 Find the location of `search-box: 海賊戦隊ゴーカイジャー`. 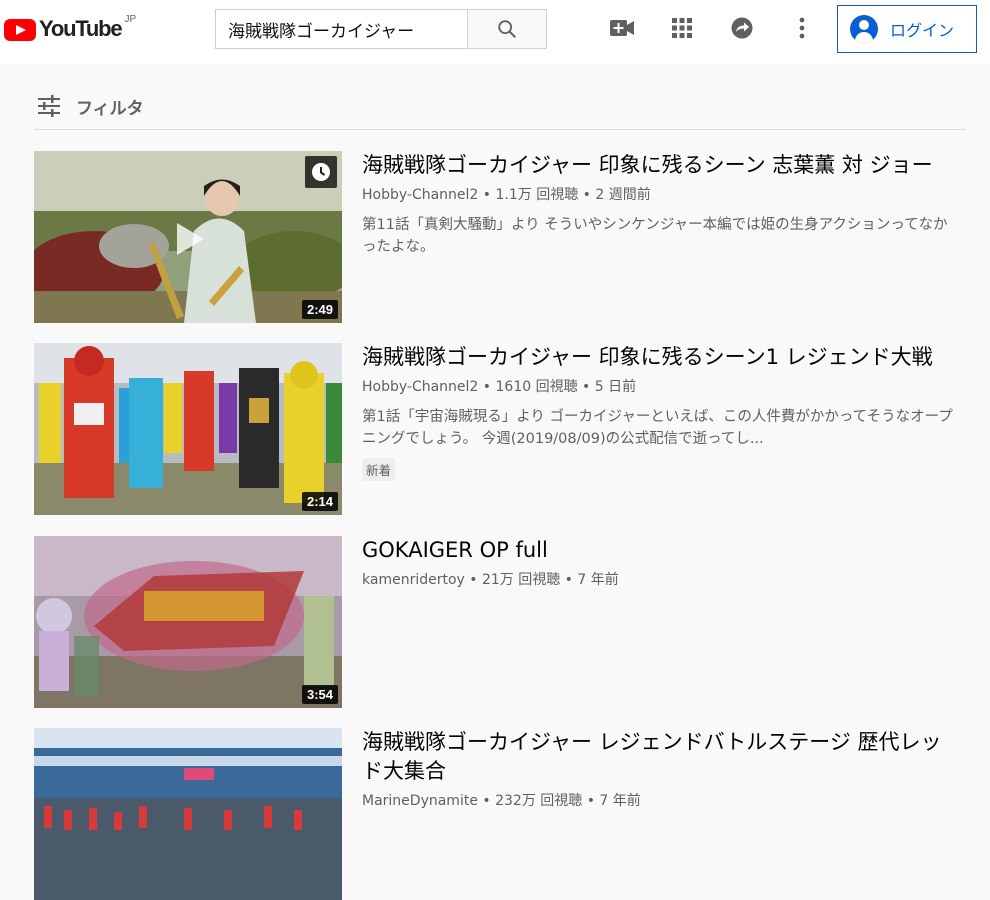

search-box: 海賊戦隊ゴーカイジャー is located at coordinates (381, 29).